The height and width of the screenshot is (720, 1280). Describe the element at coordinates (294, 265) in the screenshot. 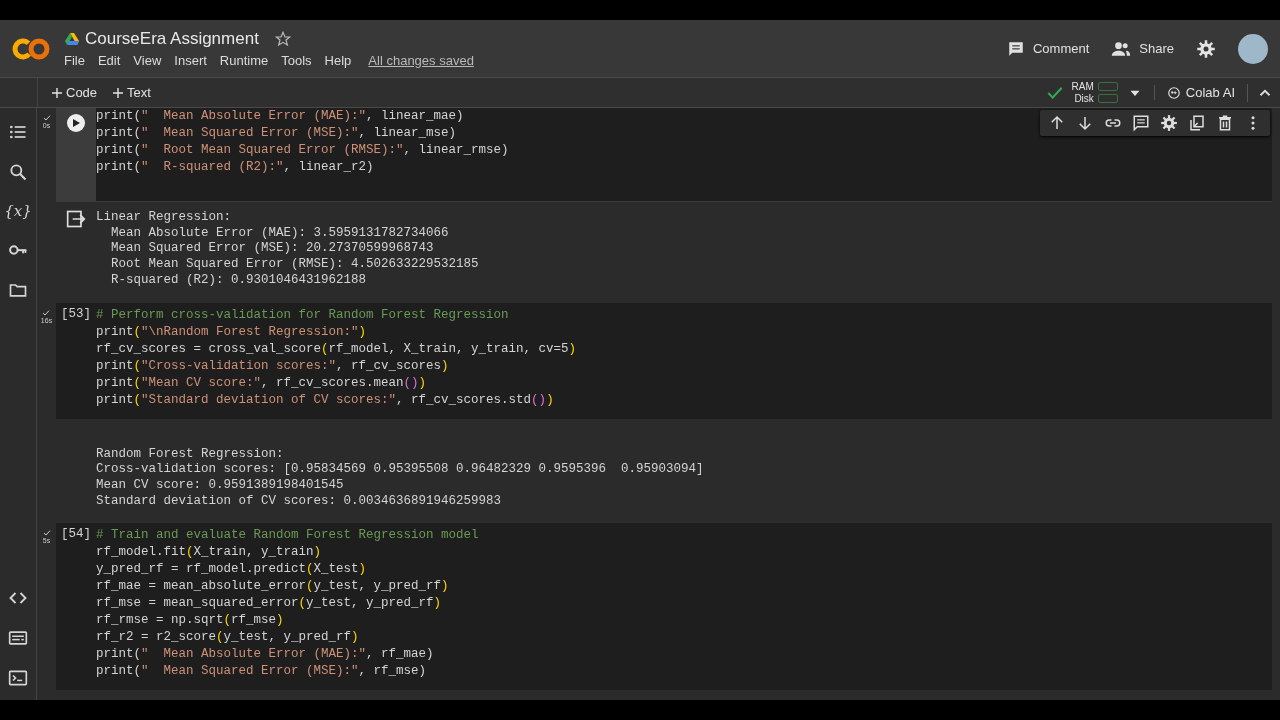

I see `output-line: Root Mean Squared Error (RMSE): 4.502633229532185` at that location.